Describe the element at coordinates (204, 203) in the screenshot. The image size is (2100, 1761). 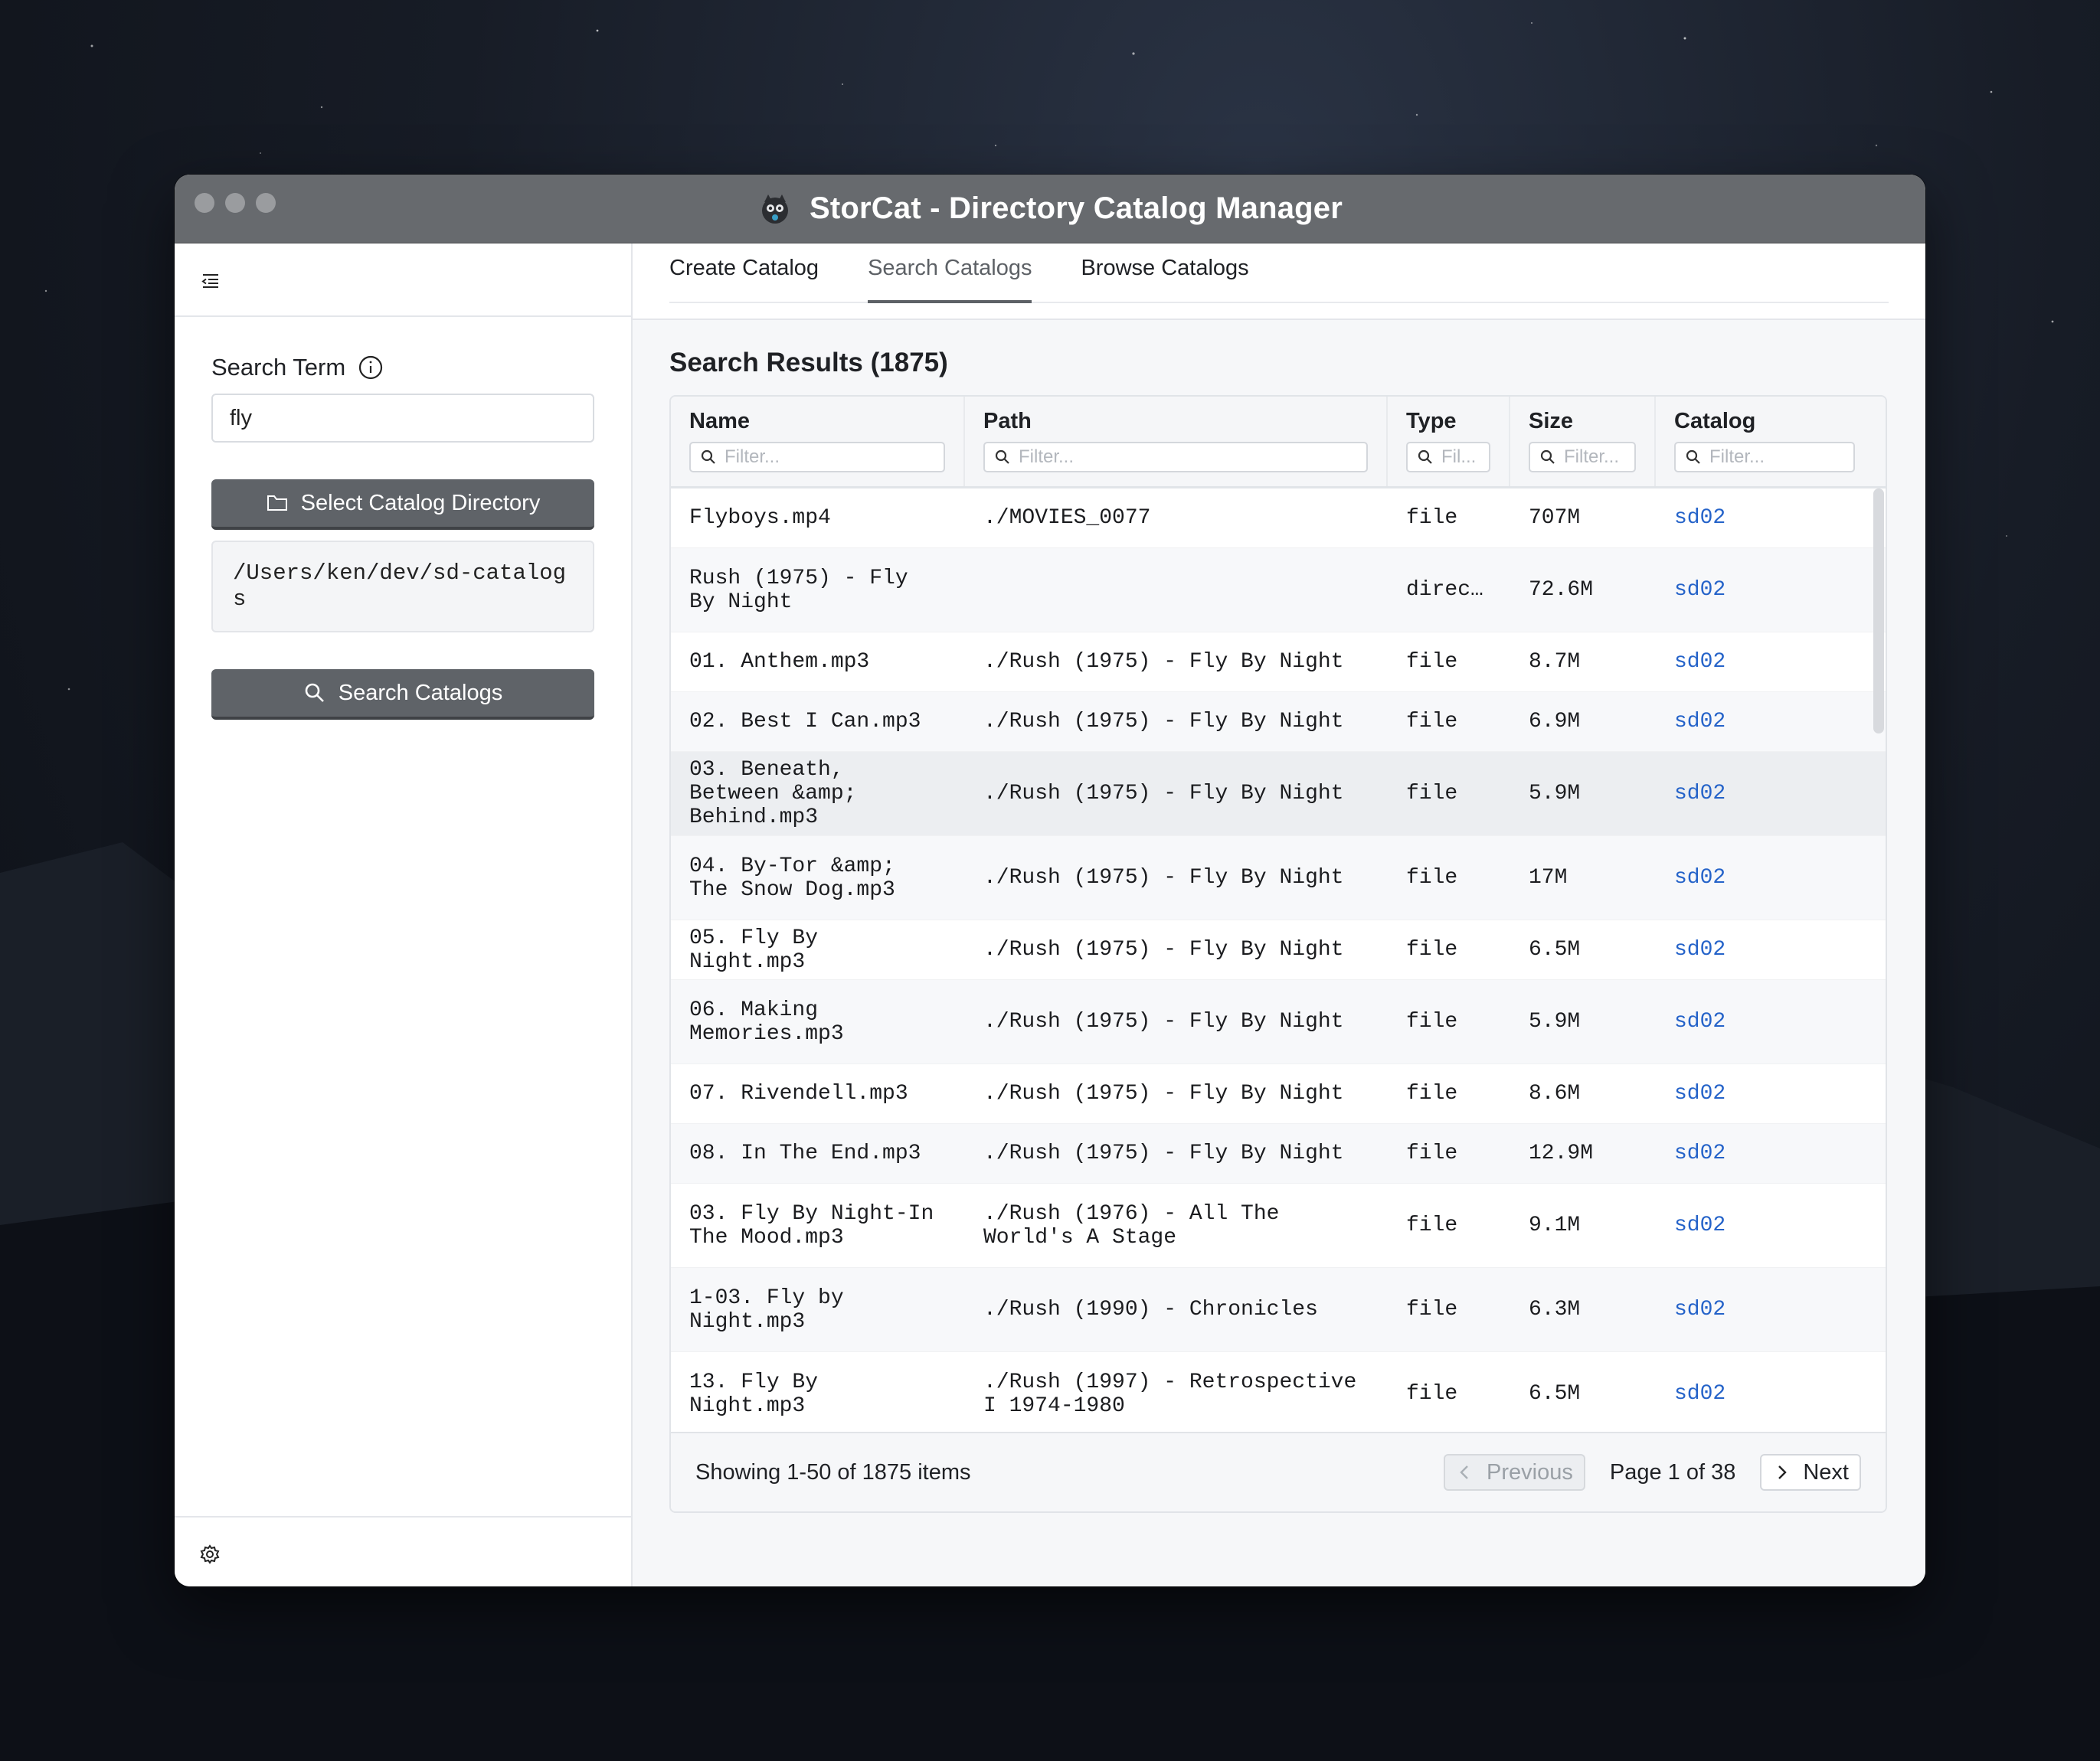
I see `close-window-button` at that location.